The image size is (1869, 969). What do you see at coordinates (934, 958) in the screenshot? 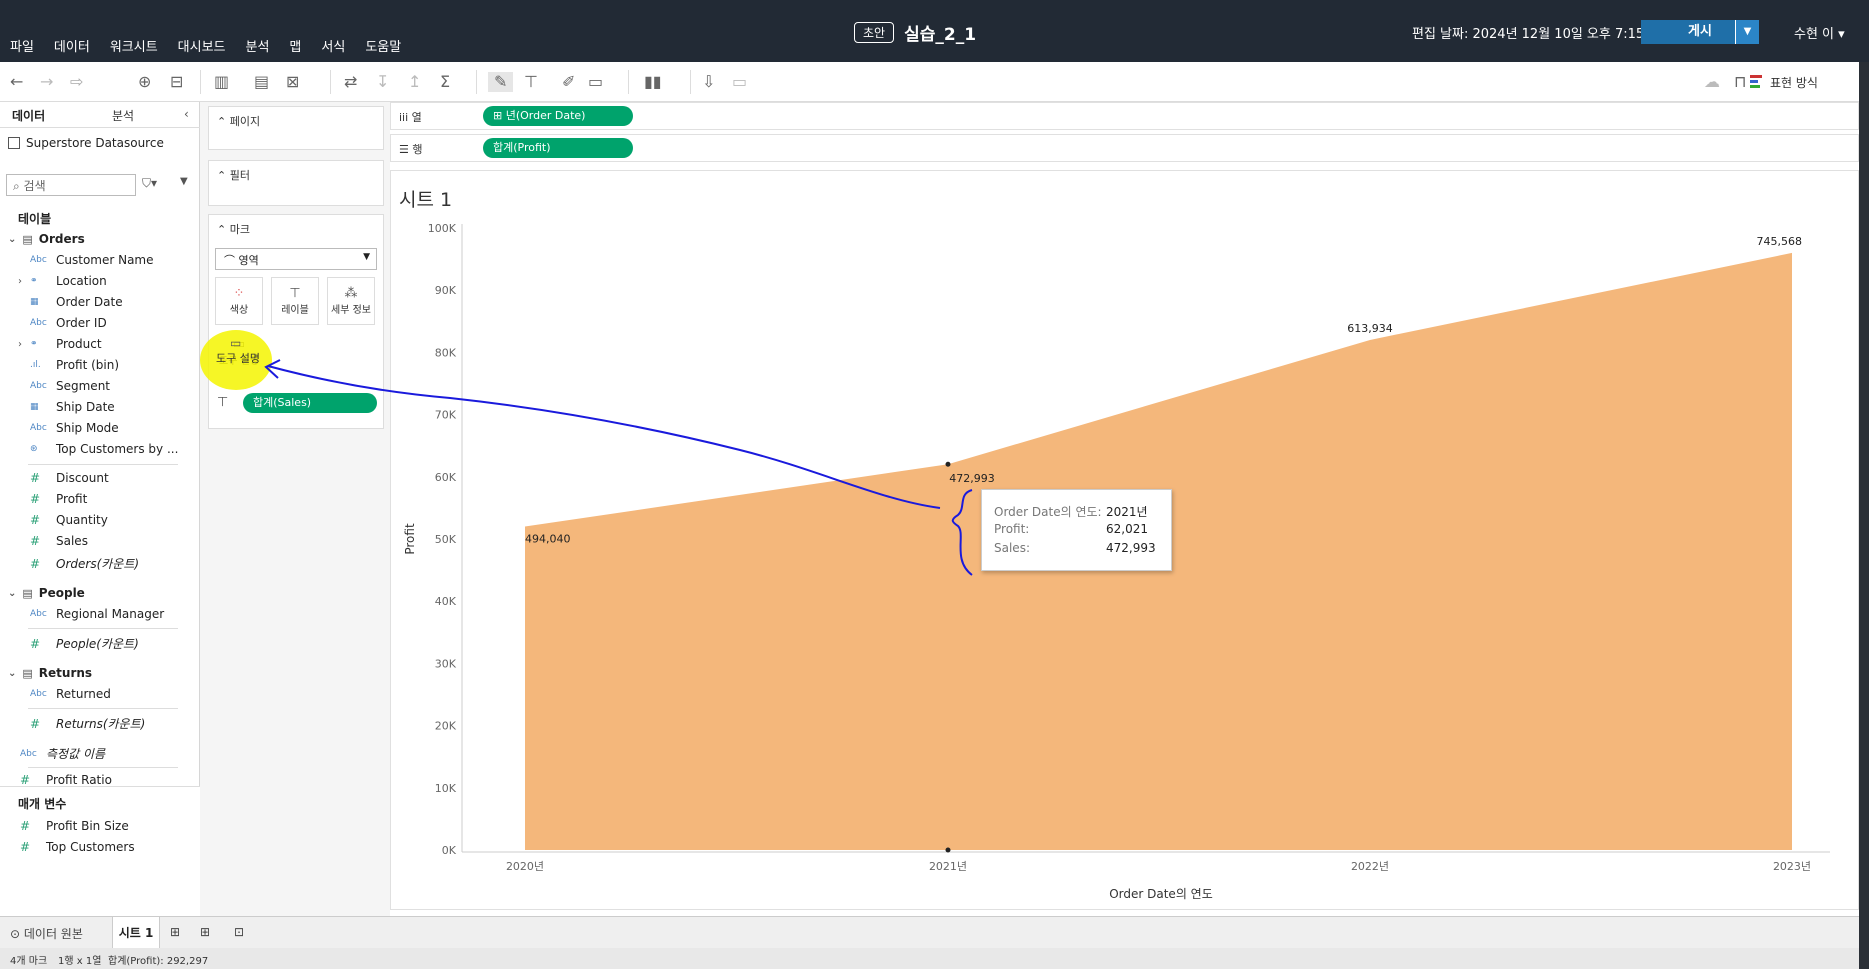
I see `status-bar: 4개 마크 1행 x 1열 합계(Profit): 292,297` at bounding box center [934, 958].